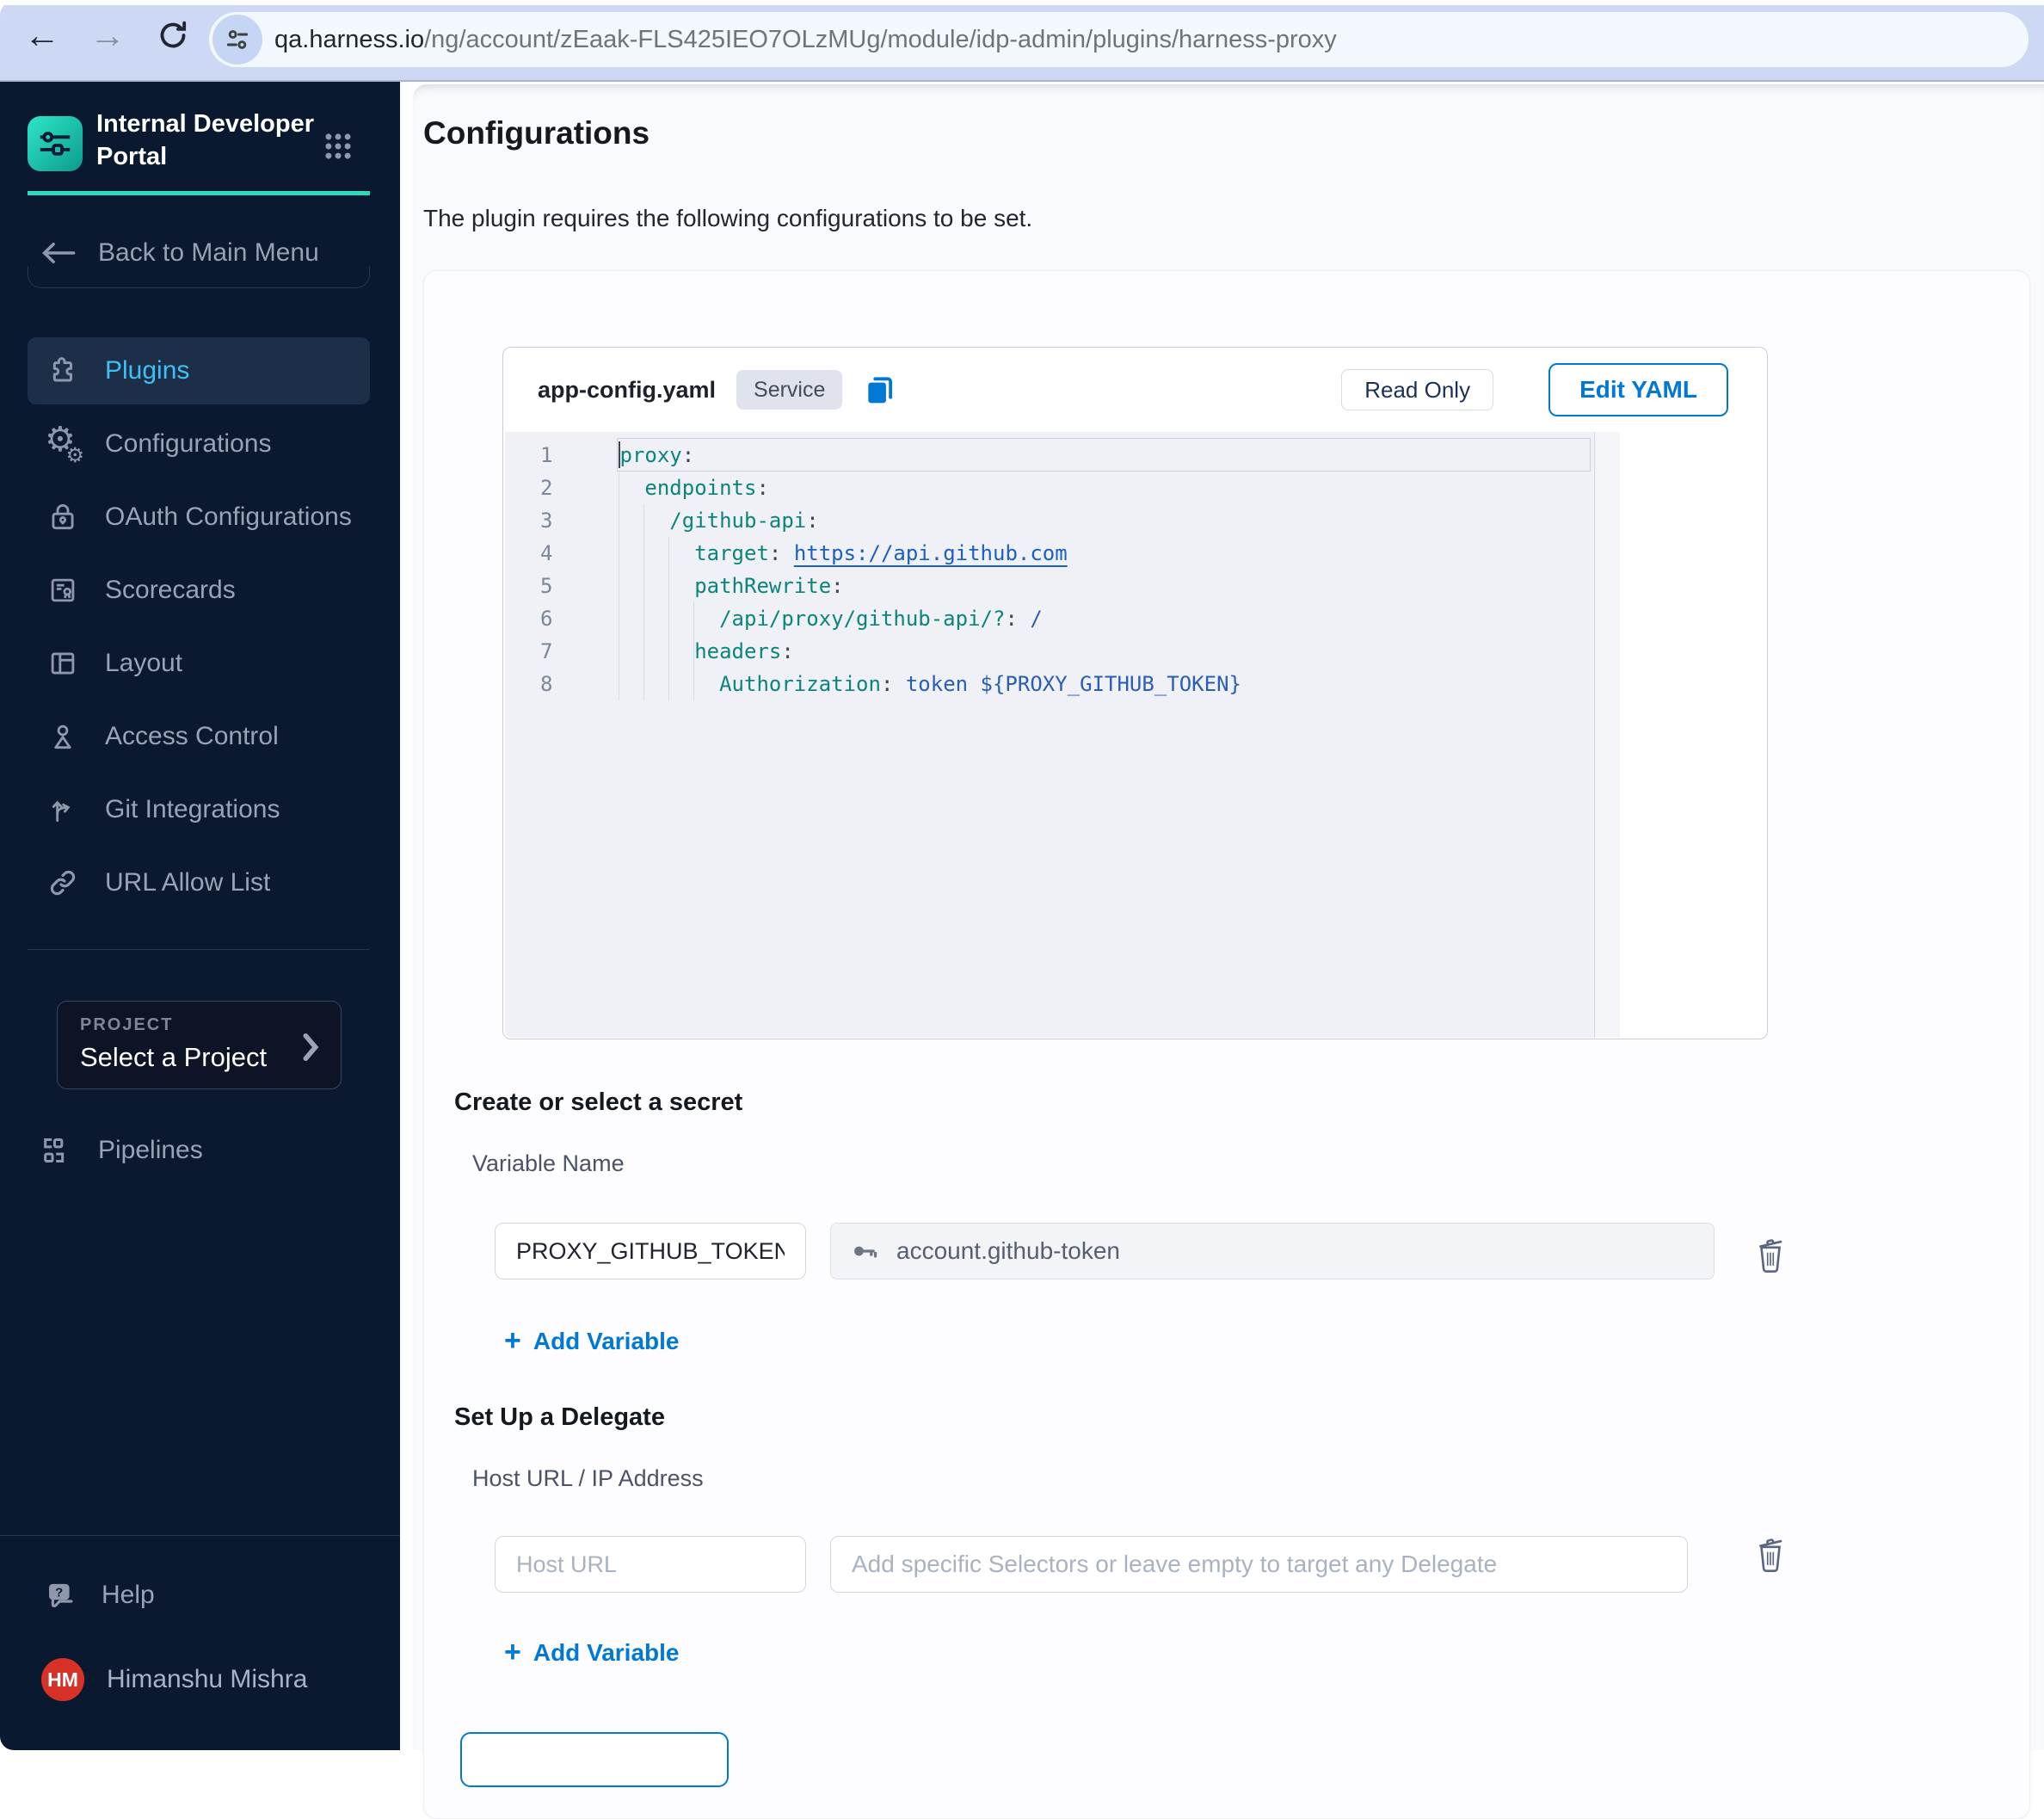 Image resolution: width=2044 pixels, height=1819 pixels. Describe the element at coordinates (188, 882) in the screenshot. I see `sidebar-item-label: URL Allow List` at that location.